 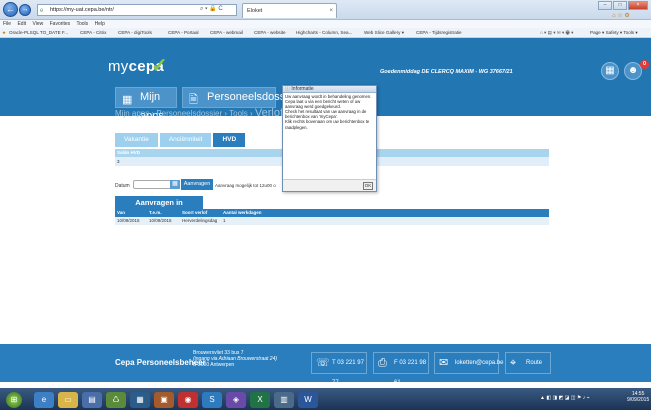 I want to click on fav-item-6: CEPA - website, so click(x=270, y=32).